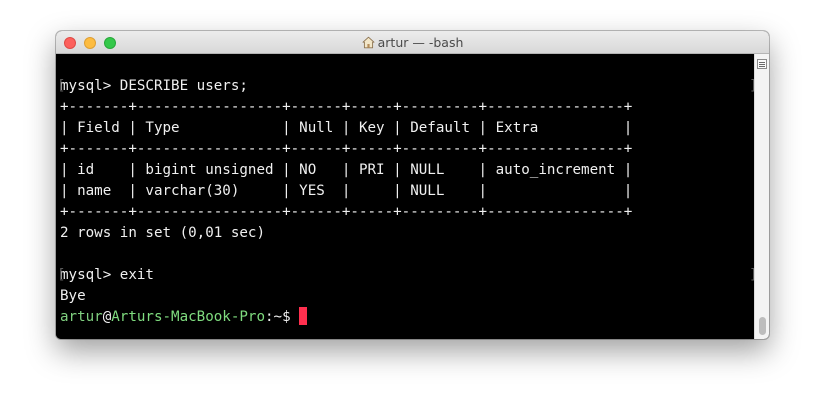 This screenshot has height=420, width=825. I want to click on prompt-line: artur@Arturs-MacBook-Pro:~$, so click(407, 317).